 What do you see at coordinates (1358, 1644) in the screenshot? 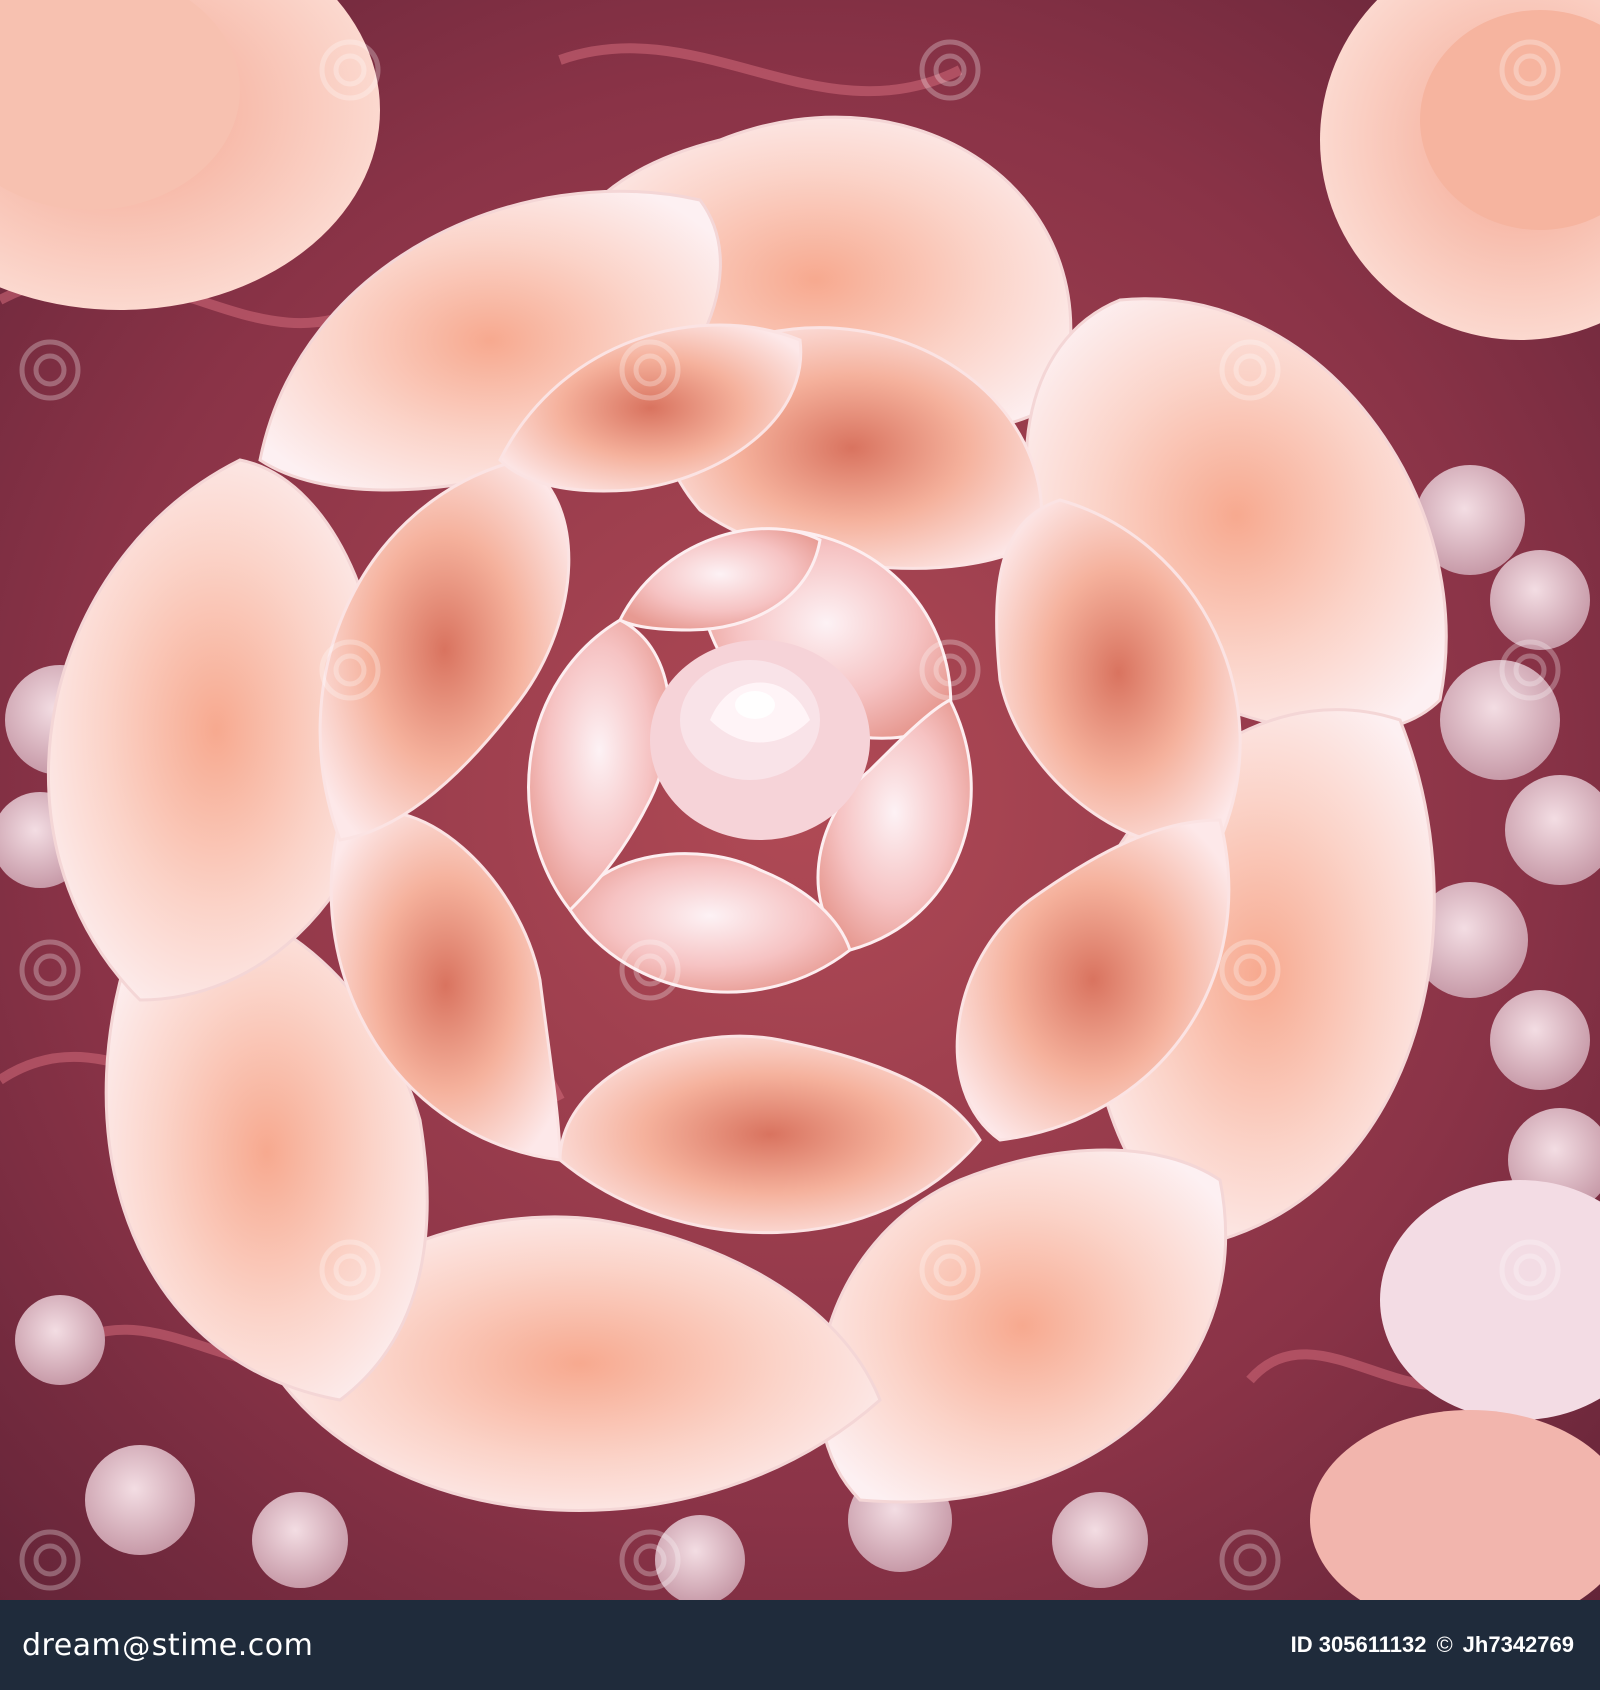
I see `image-id: ID 305611132` at bounding box center [1358, 1644].